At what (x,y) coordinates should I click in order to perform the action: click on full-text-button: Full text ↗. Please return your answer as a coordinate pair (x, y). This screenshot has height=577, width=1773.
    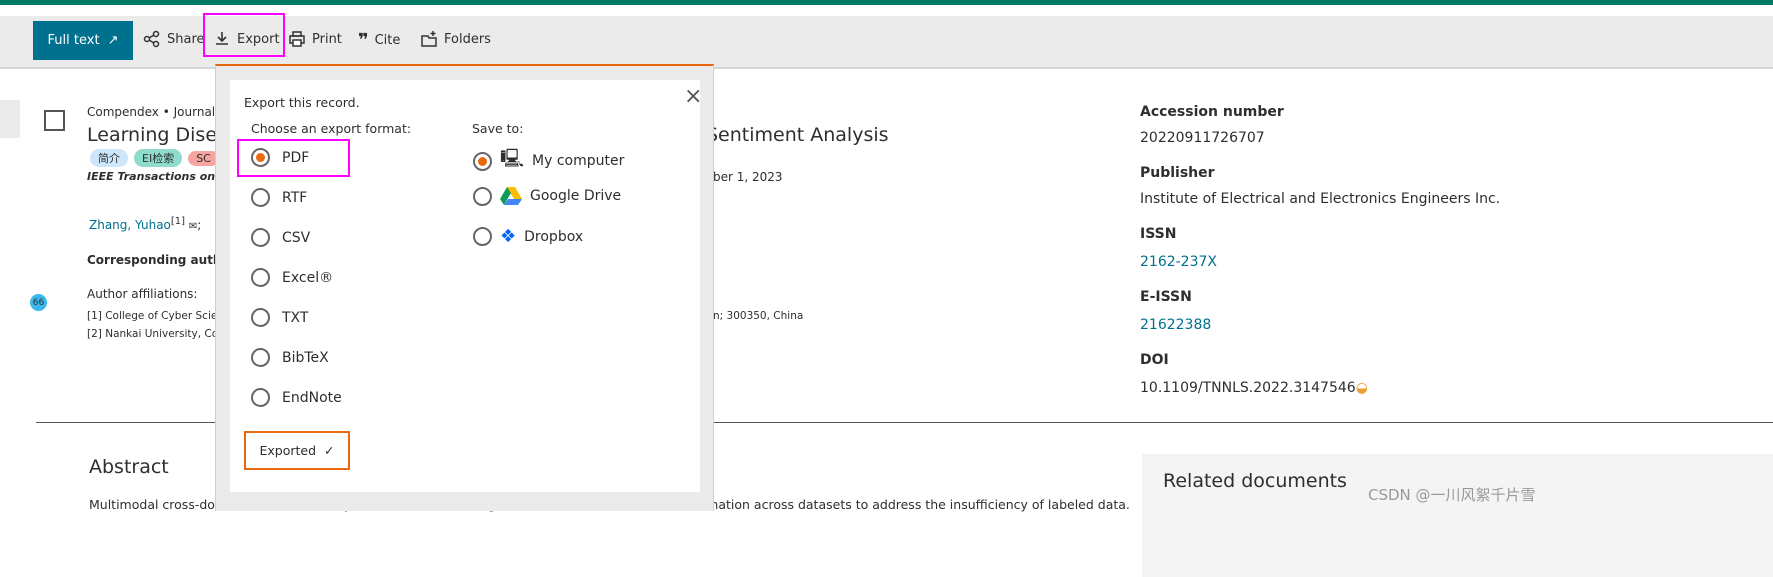
    Looking at the image, I should click on (83, 40).